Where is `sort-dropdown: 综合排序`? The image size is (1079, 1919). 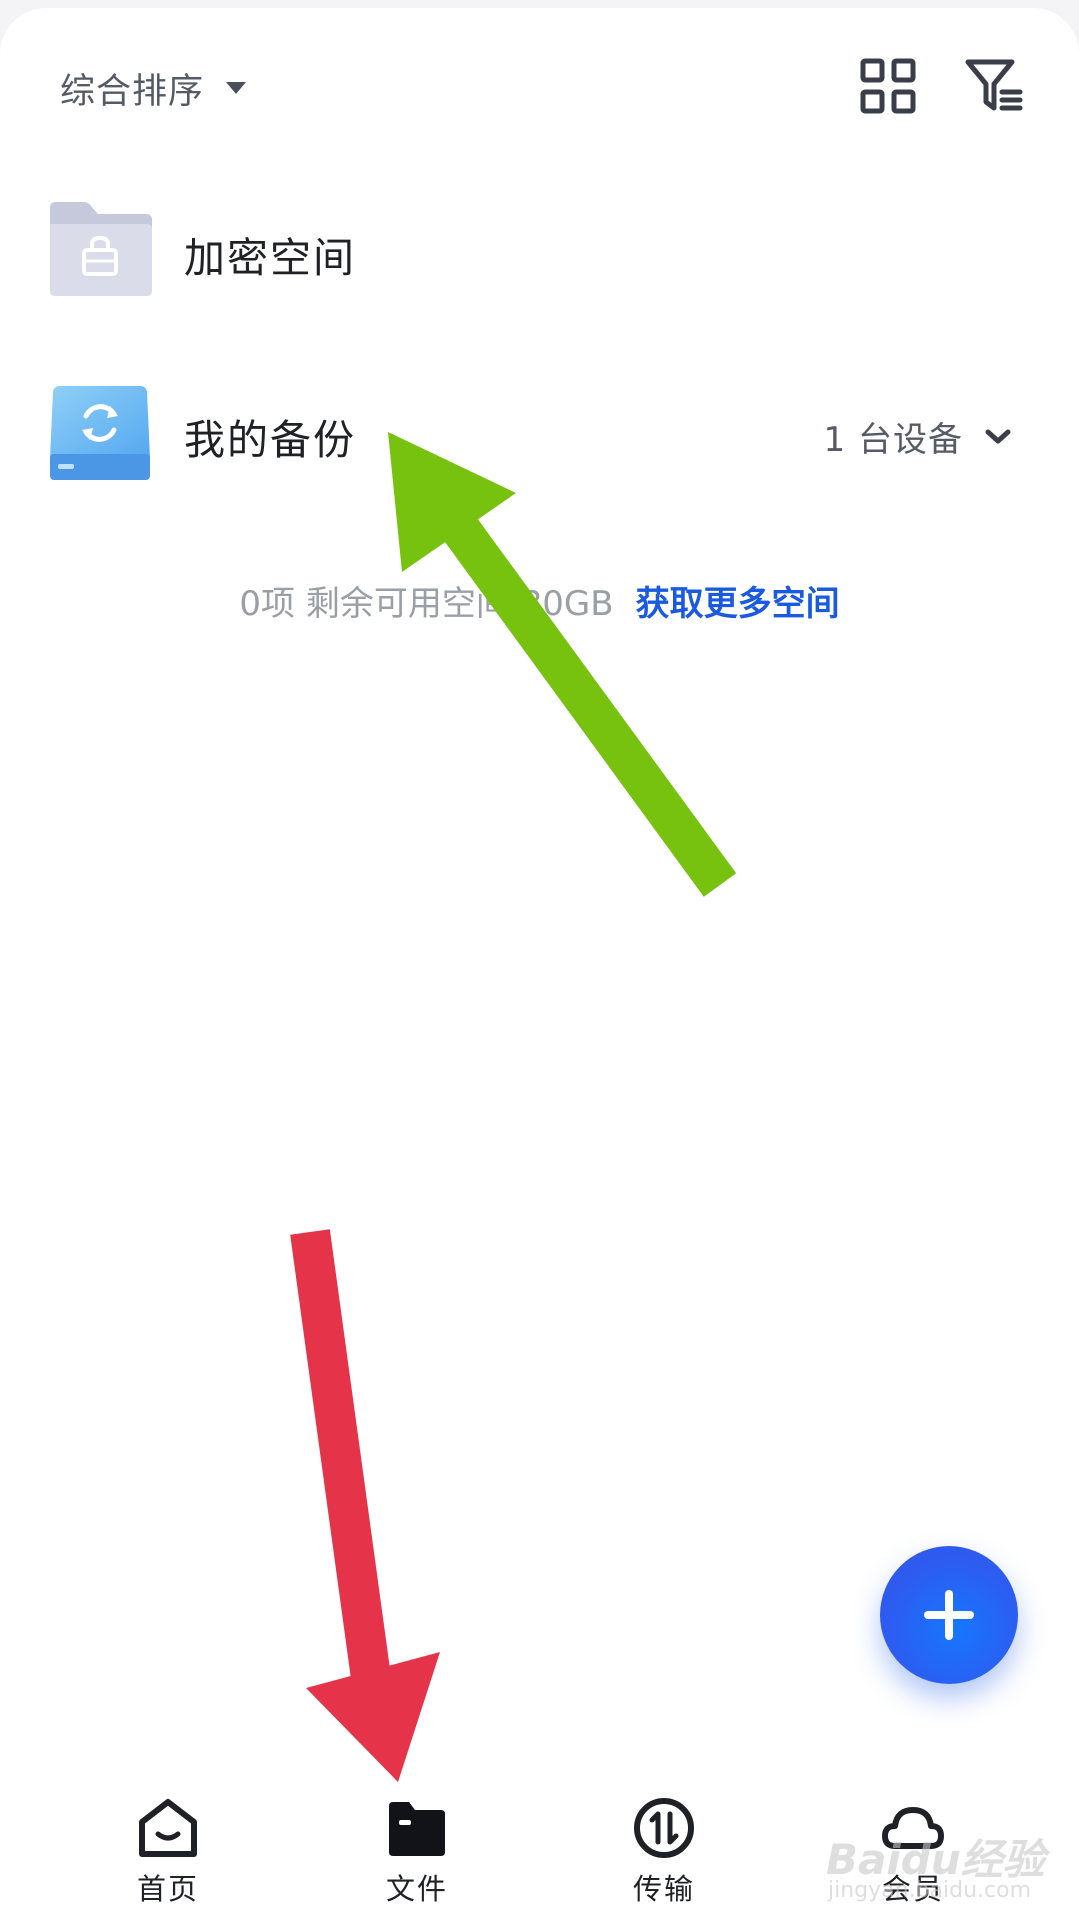 sort-dropdown: 综合排序 is located at coordinates (153, 88).